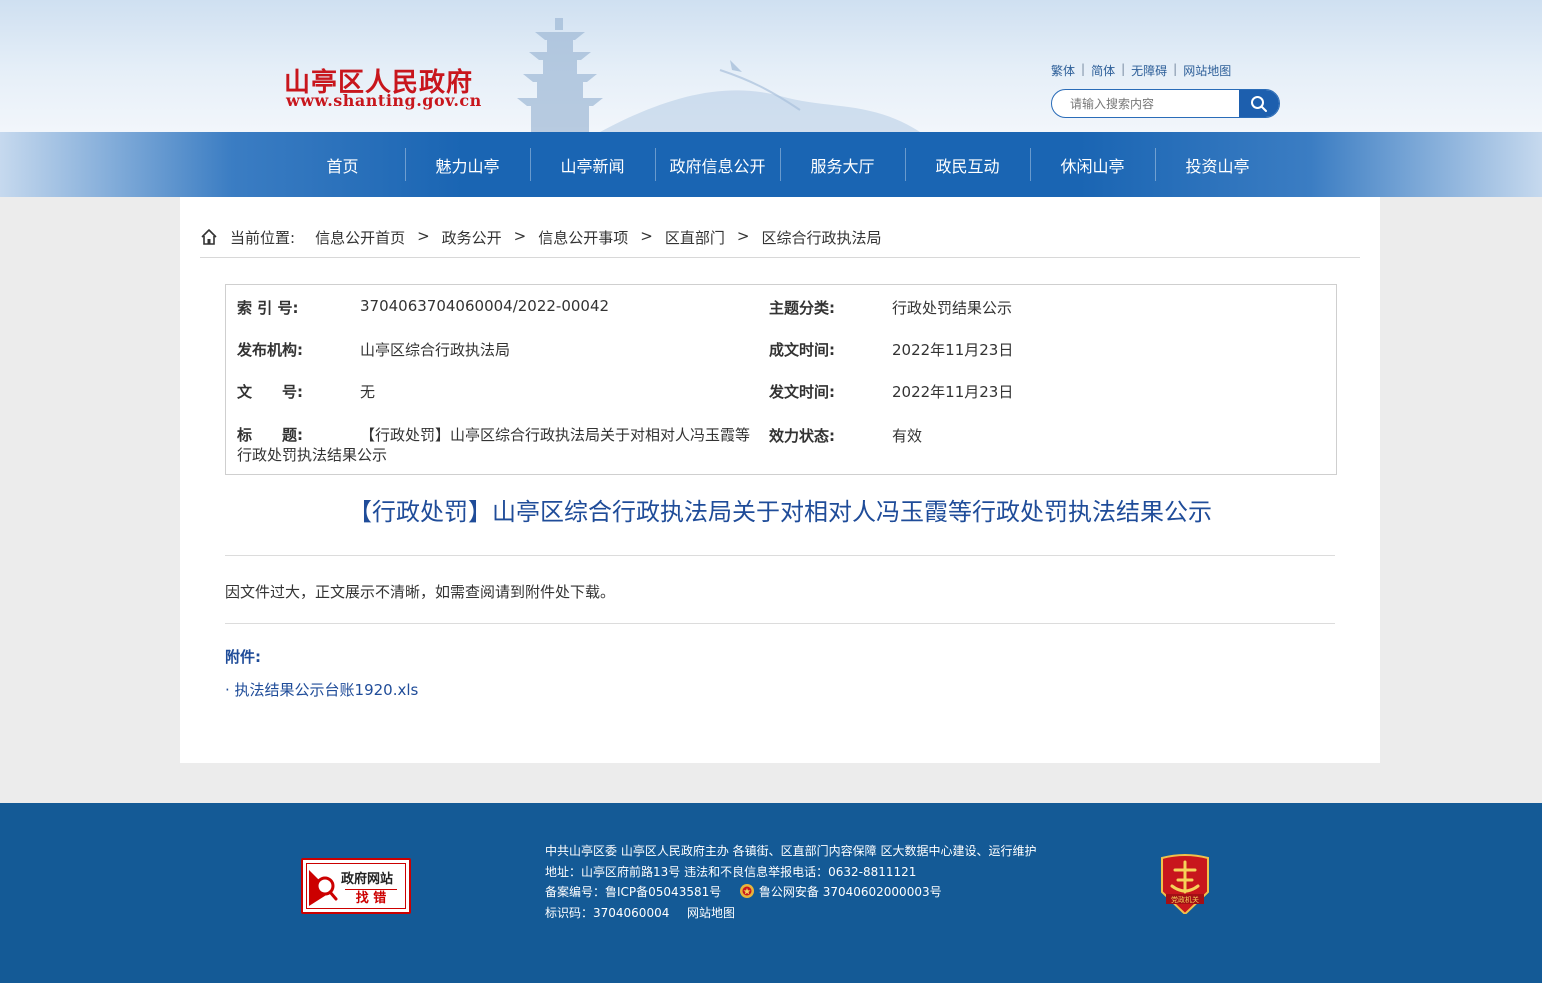 The width and height of the screenshot is (1542, 983). Describe the element at coordinates (560, 75) in the screenshot. I see `pagoda-illustration` at that location.